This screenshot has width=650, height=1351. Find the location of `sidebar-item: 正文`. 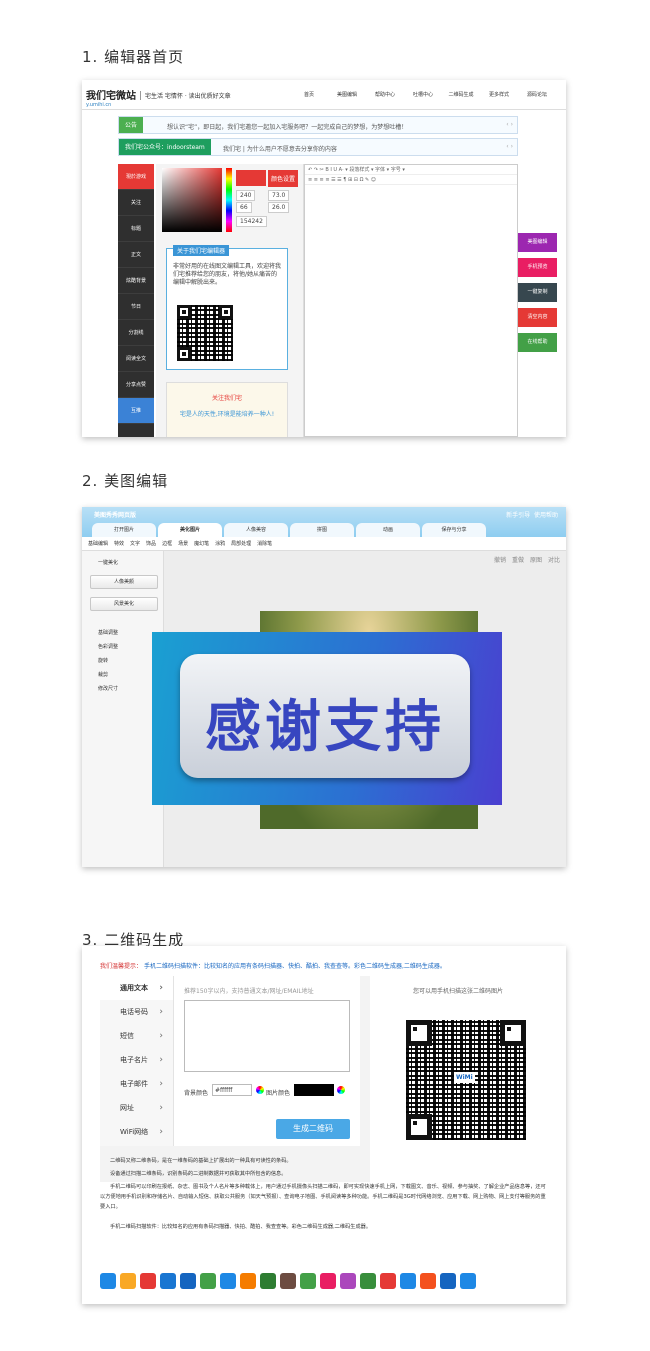

sidebar-item: 正文 is located at coordinates (136, 255).